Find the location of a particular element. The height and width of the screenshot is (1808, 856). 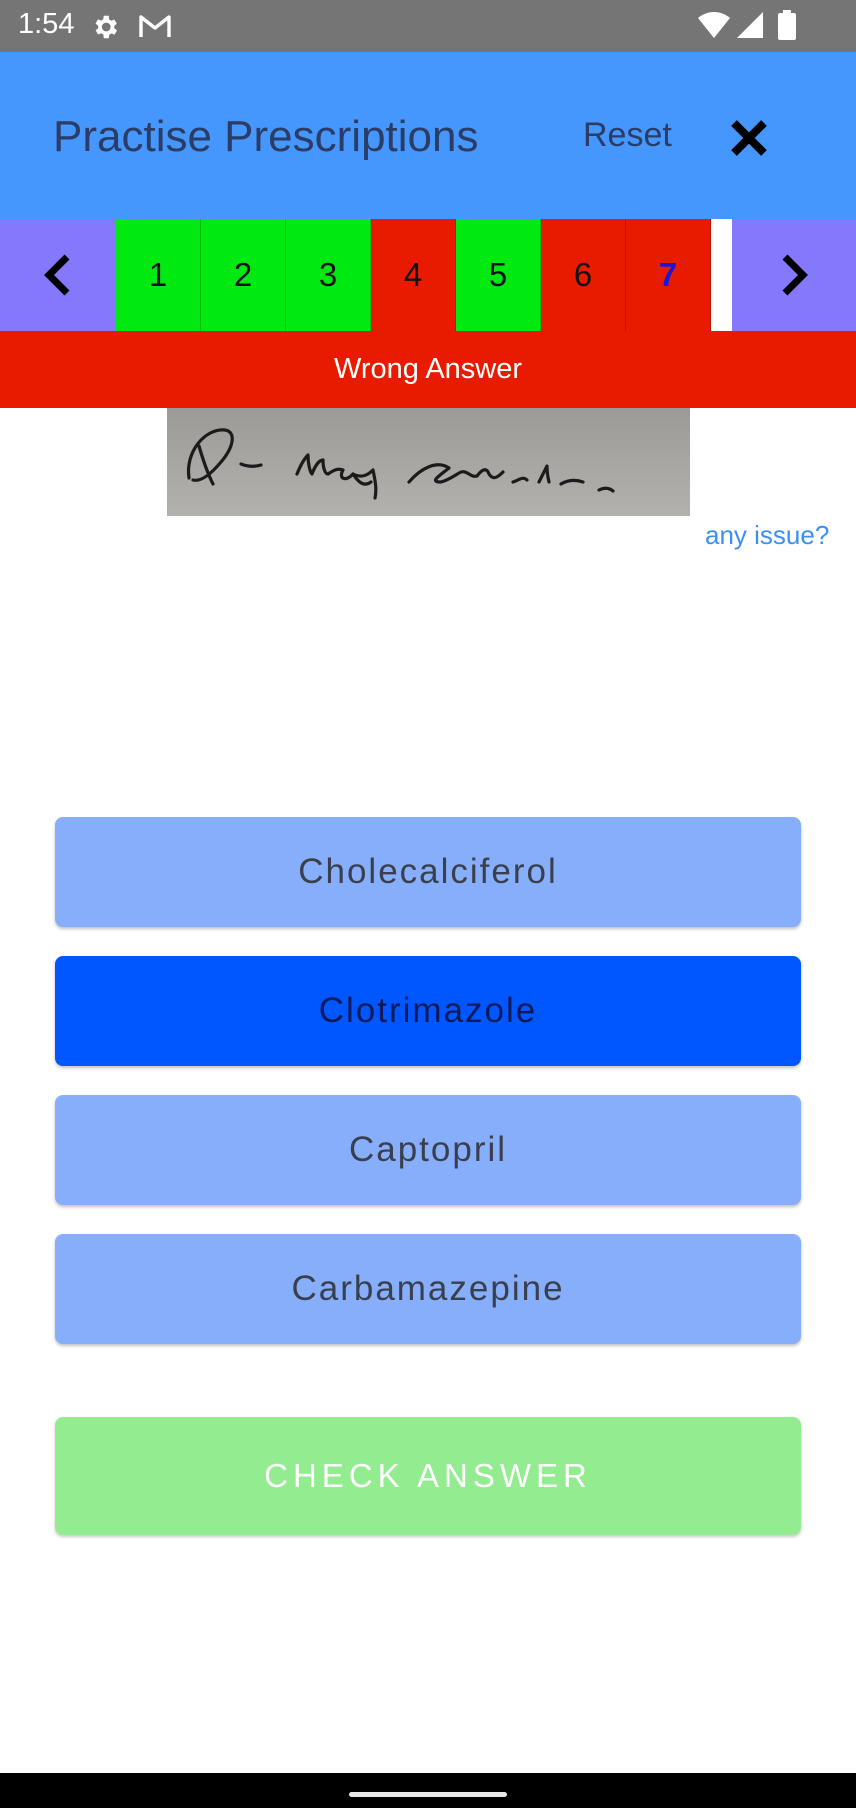

status-time: 1:54 is located at coordinates (46, 24).